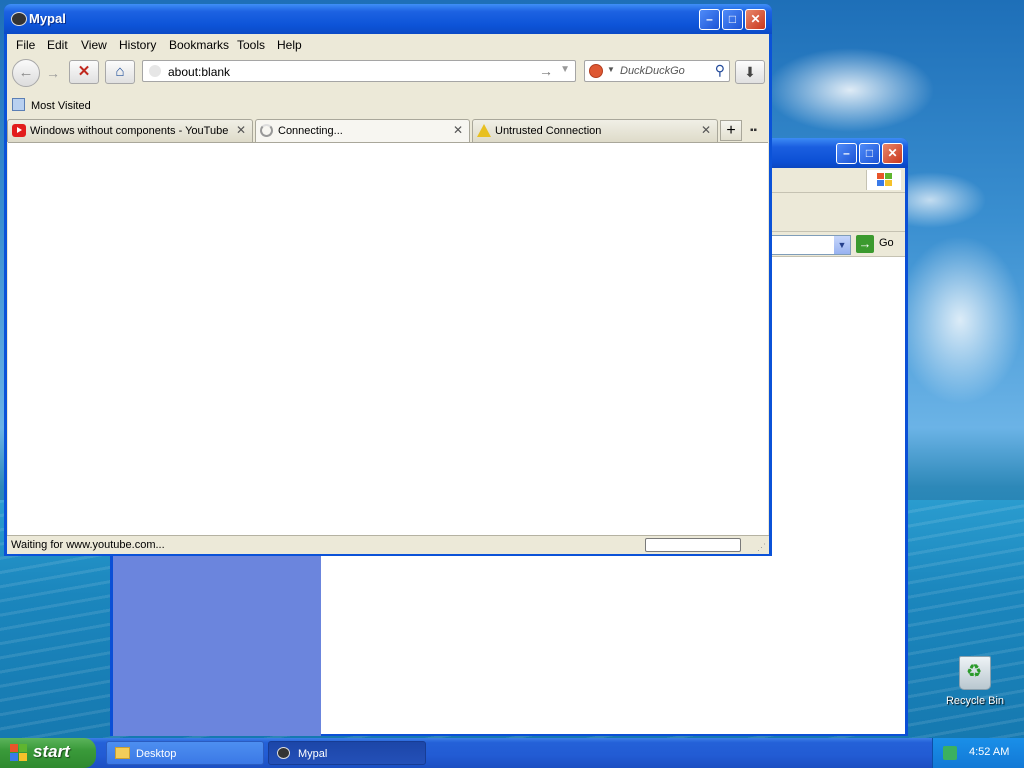 This screenshot has height=768, width=1024. I want to click on explorer-close-button: ✕, so click(892, 153).